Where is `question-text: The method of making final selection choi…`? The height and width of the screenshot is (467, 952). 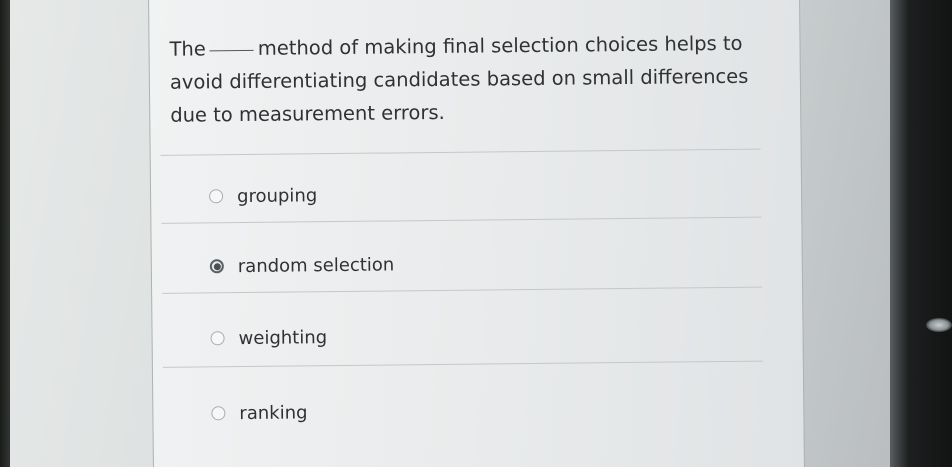 question-text: The method of making final selection choi… is located at coordinates (469, 78).